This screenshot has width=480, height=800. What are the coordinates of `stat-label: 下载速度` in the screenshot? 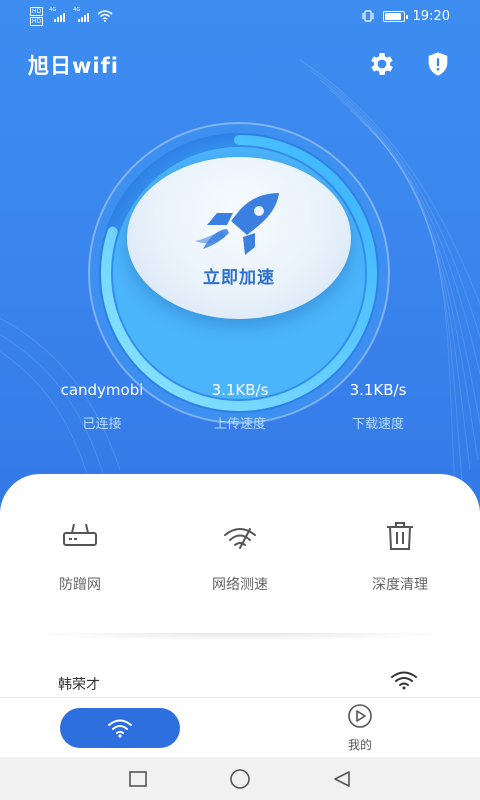 It's located at (377, 424).